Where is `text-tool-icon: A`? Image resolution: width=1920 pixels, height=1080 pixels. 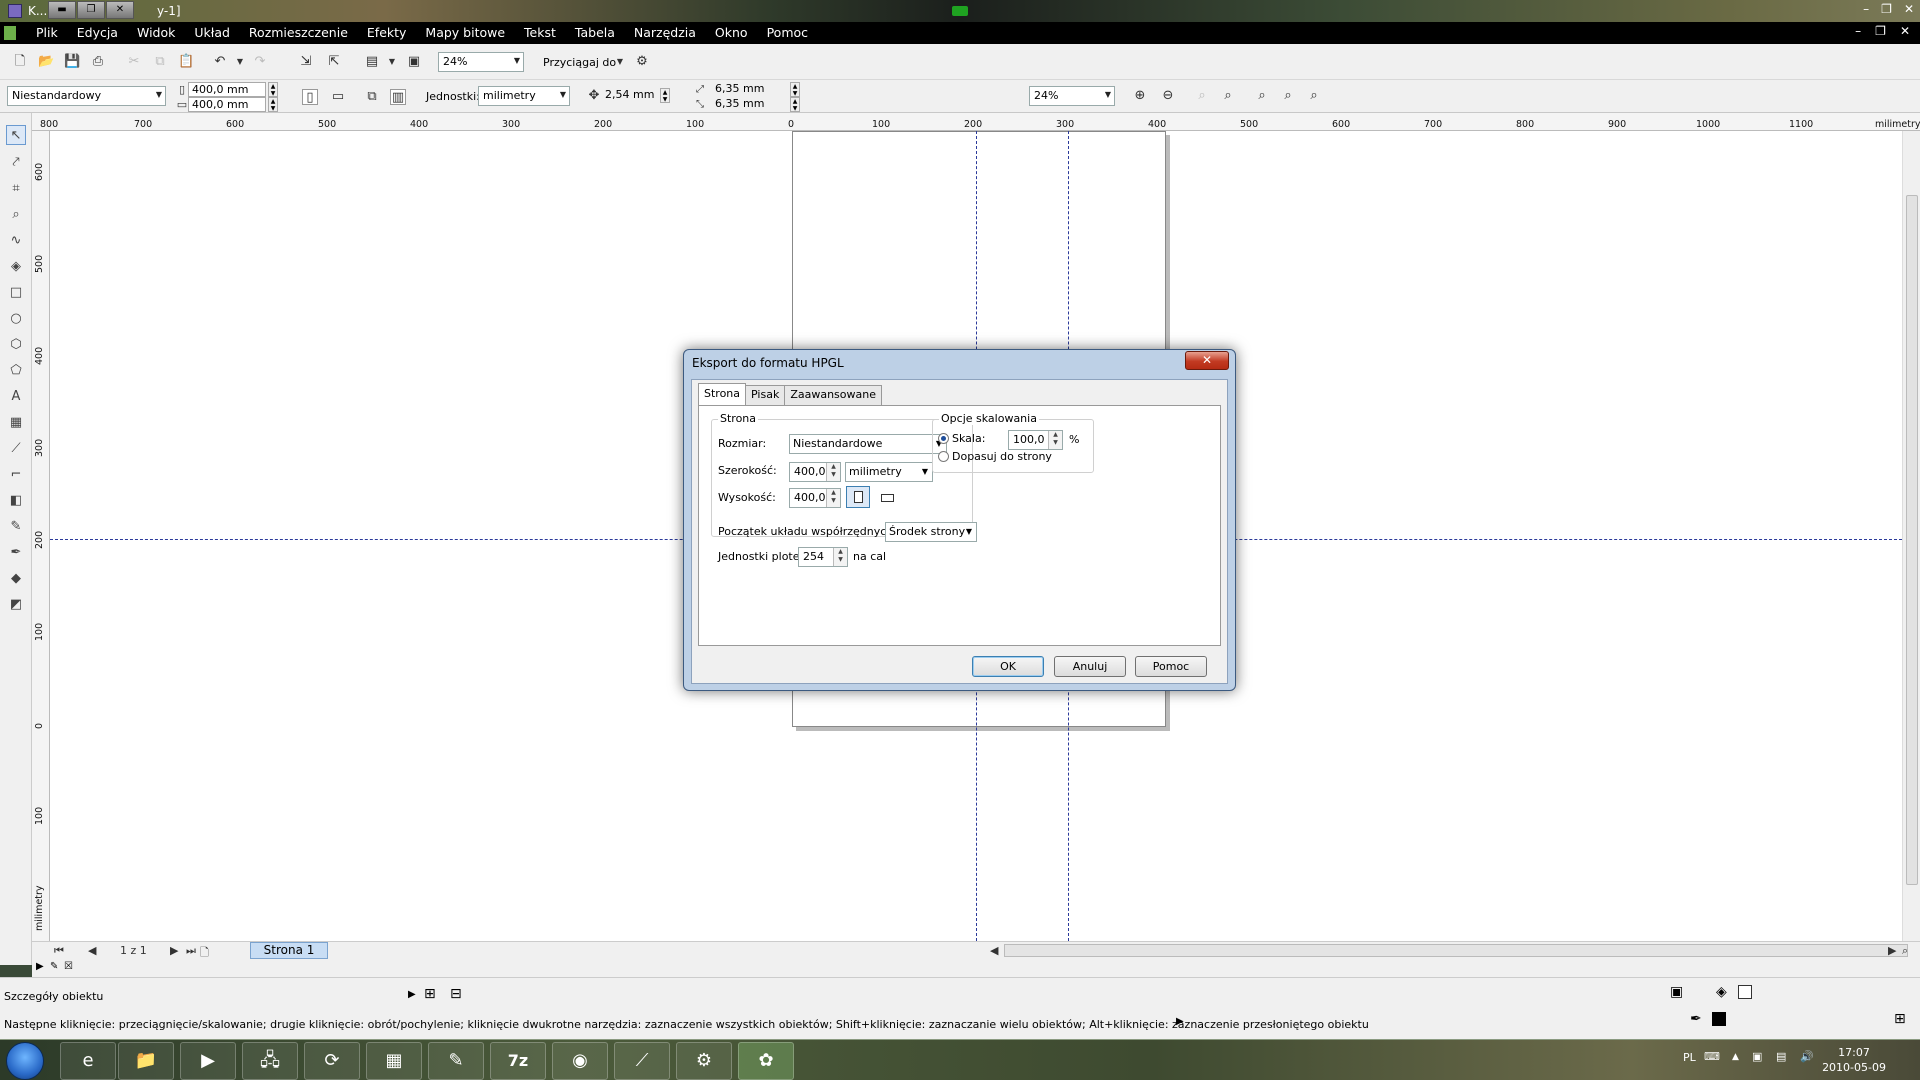
text-tool-icon: A is located at coordinates (16, 397).